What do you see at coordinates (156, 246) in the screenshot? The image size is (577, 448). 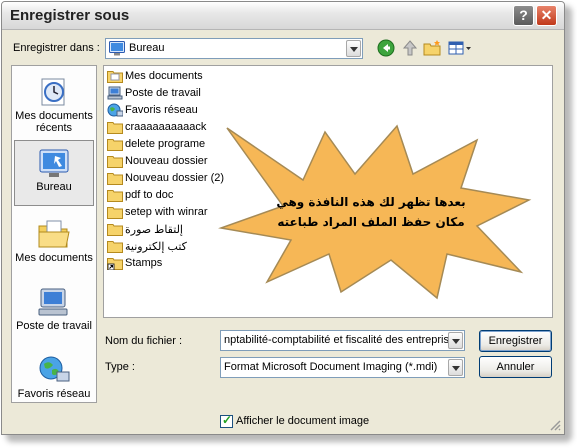 I see `file-name: كتب إلكترونية` at bounding box center [156, 246].